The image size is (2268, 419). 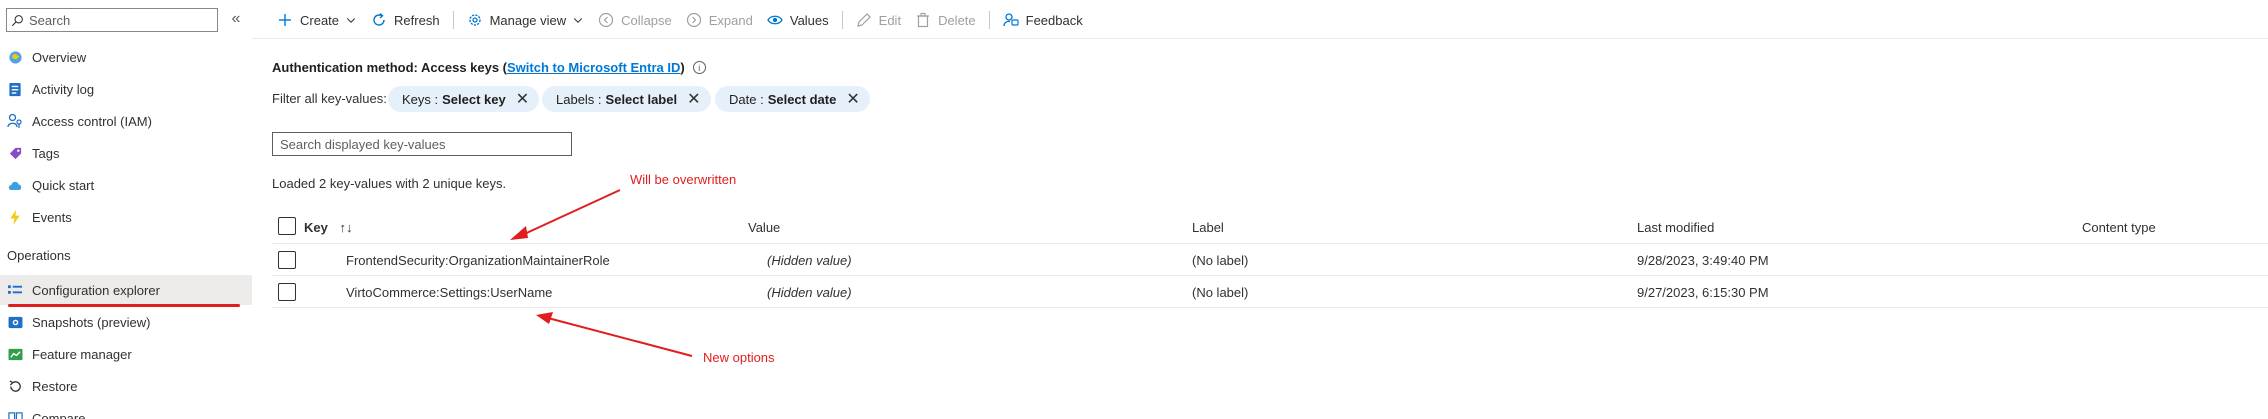 I want to click on sidebar-item-events: Events, so click(x=126, y=217).